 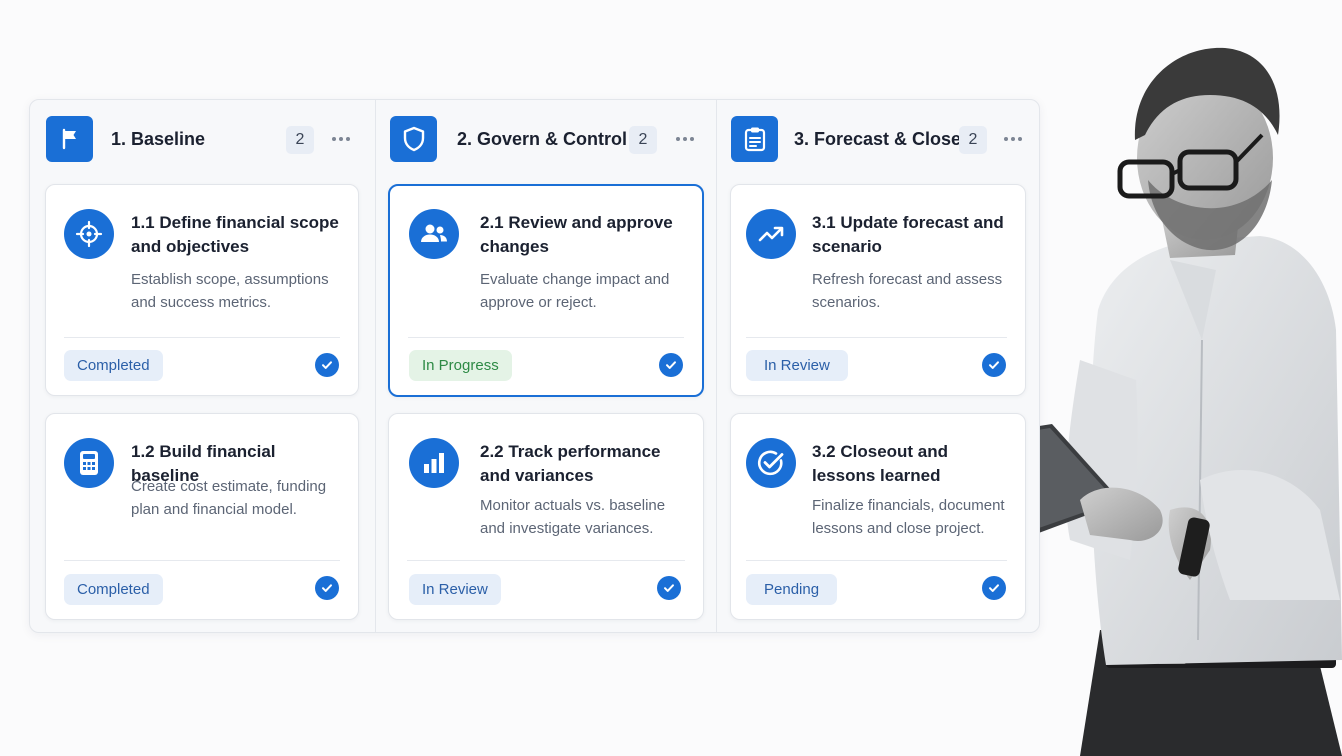 I want to click on column-title: 1. Baseline, so click(x=158, y=139).